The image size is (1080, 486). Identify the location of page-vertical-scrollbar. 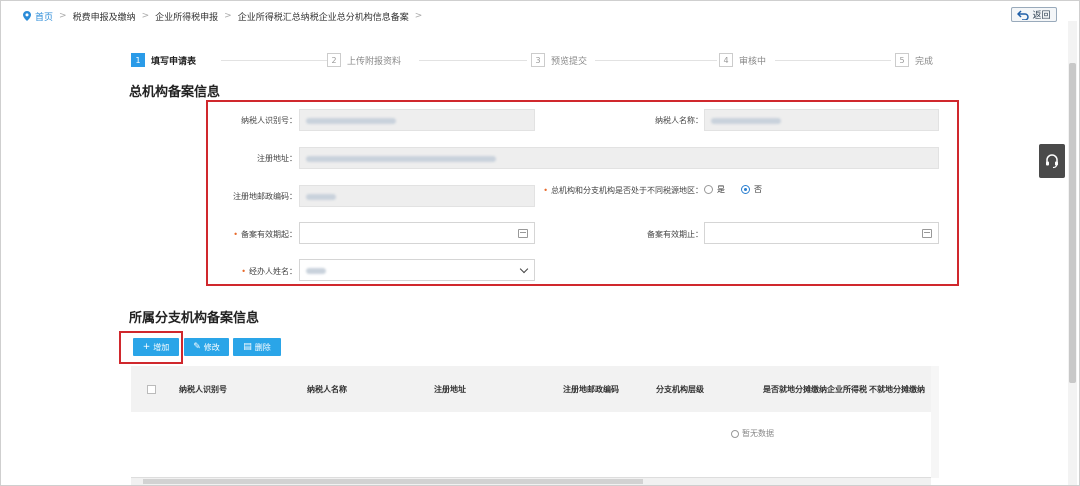
(1072, 253).